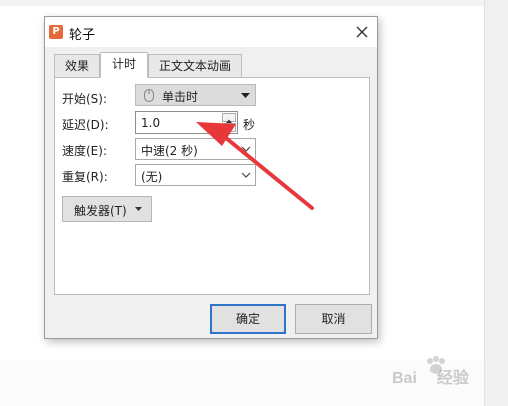 The width and height of the screenshot is (508, 406). Describe the element at coordinates (124, 65) in the screenshot. I see `tab-timing: 计时` at that location.